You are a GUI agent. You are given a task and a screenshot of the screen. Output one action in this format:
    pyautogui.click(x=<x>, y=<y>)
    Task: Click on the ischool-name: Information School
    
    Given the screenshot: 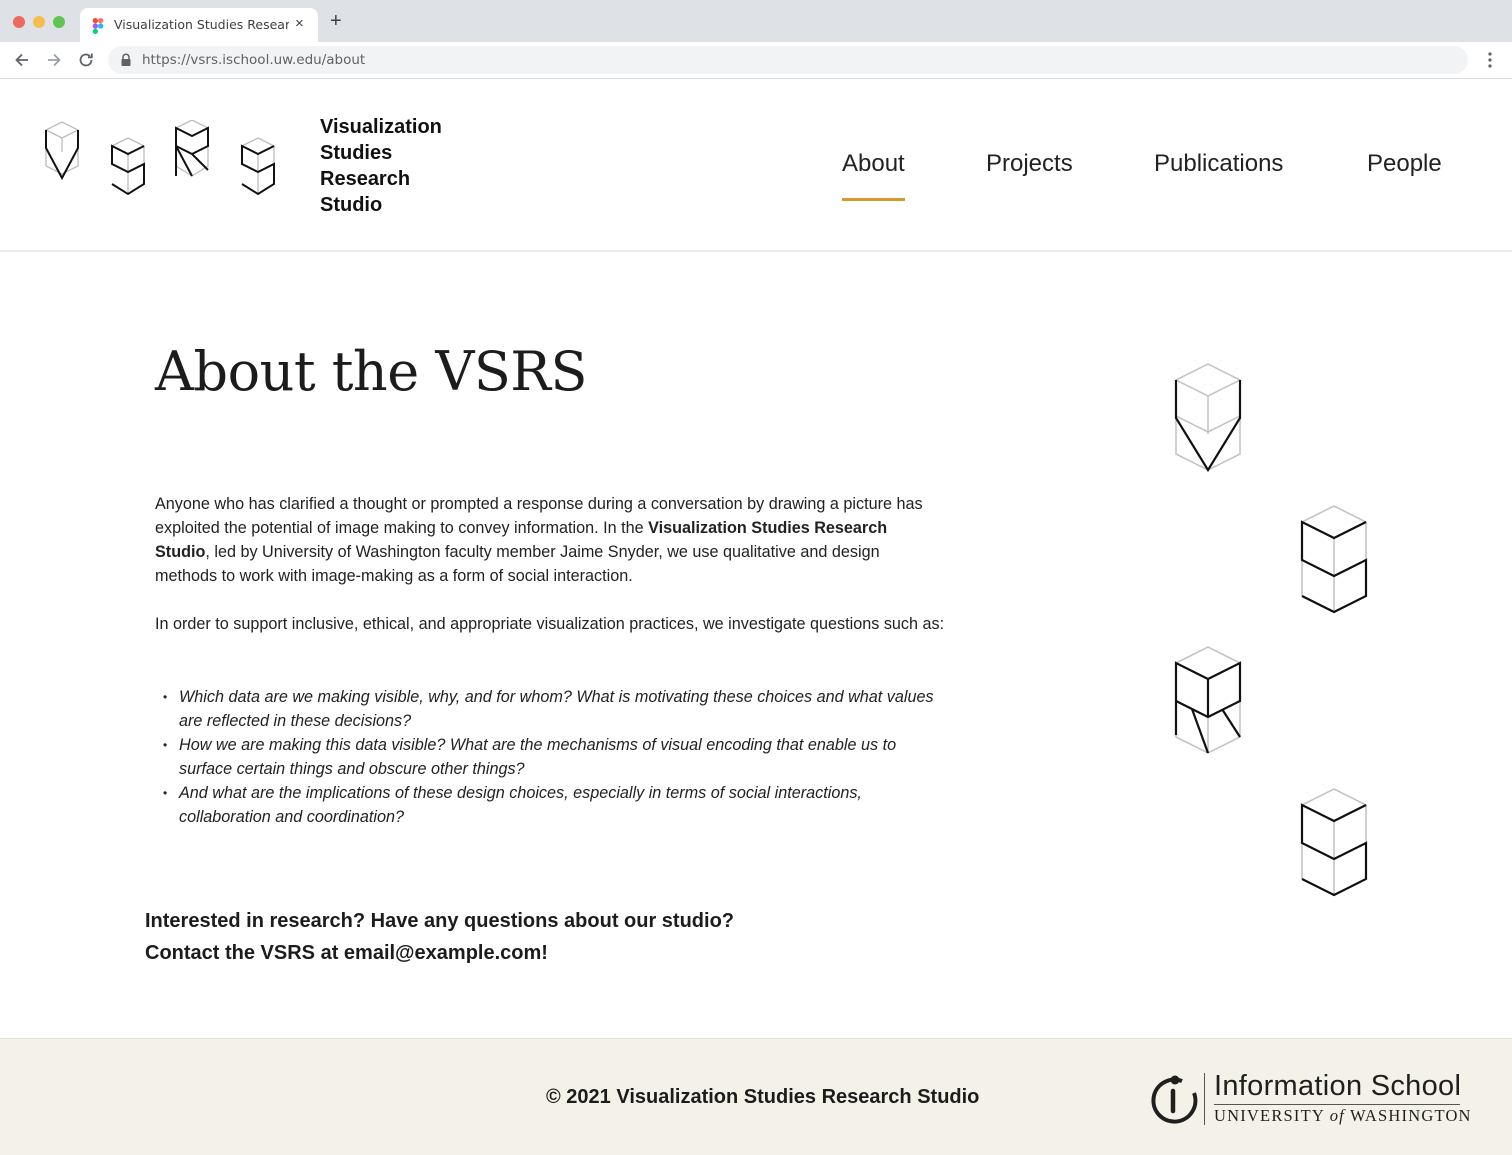 What is the action you would take?
    pyautogui.click(x=1338, y=1086)
    